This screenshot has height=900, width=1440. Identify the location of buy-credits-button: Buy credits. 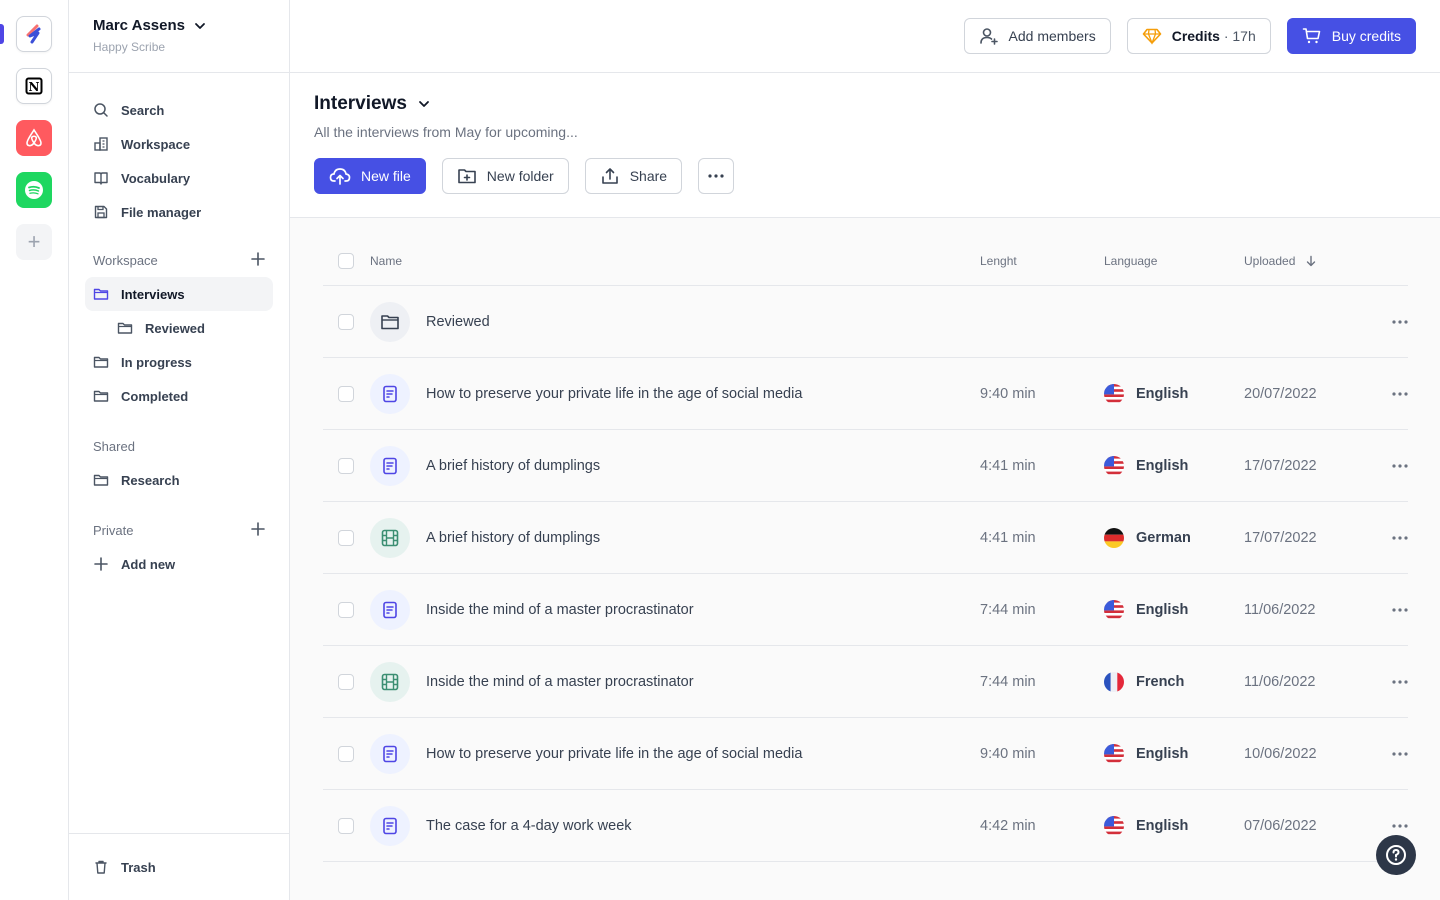
(1351, 36).